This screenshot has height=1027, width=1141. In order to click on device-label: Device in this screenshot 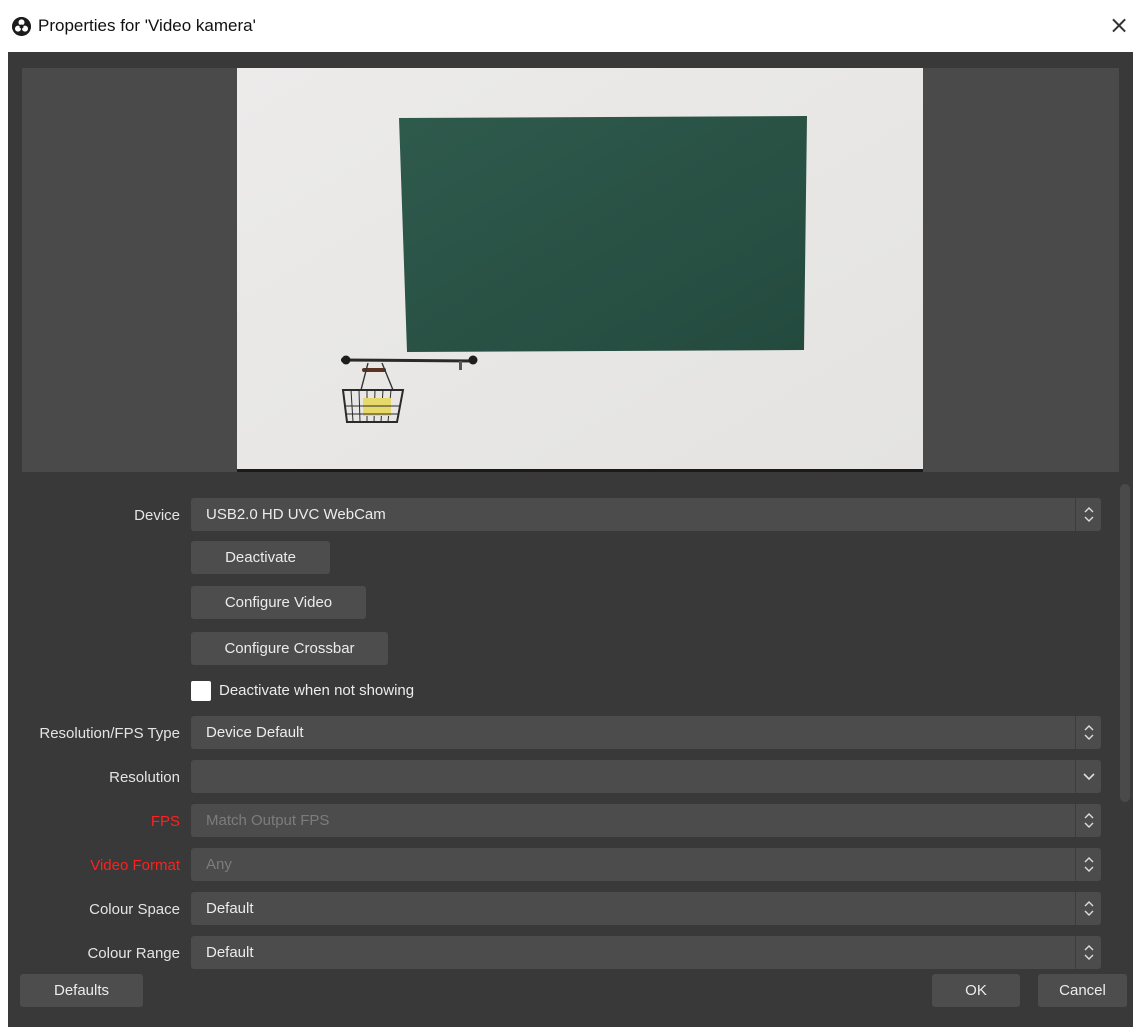, I will do `click(157, 515)`.